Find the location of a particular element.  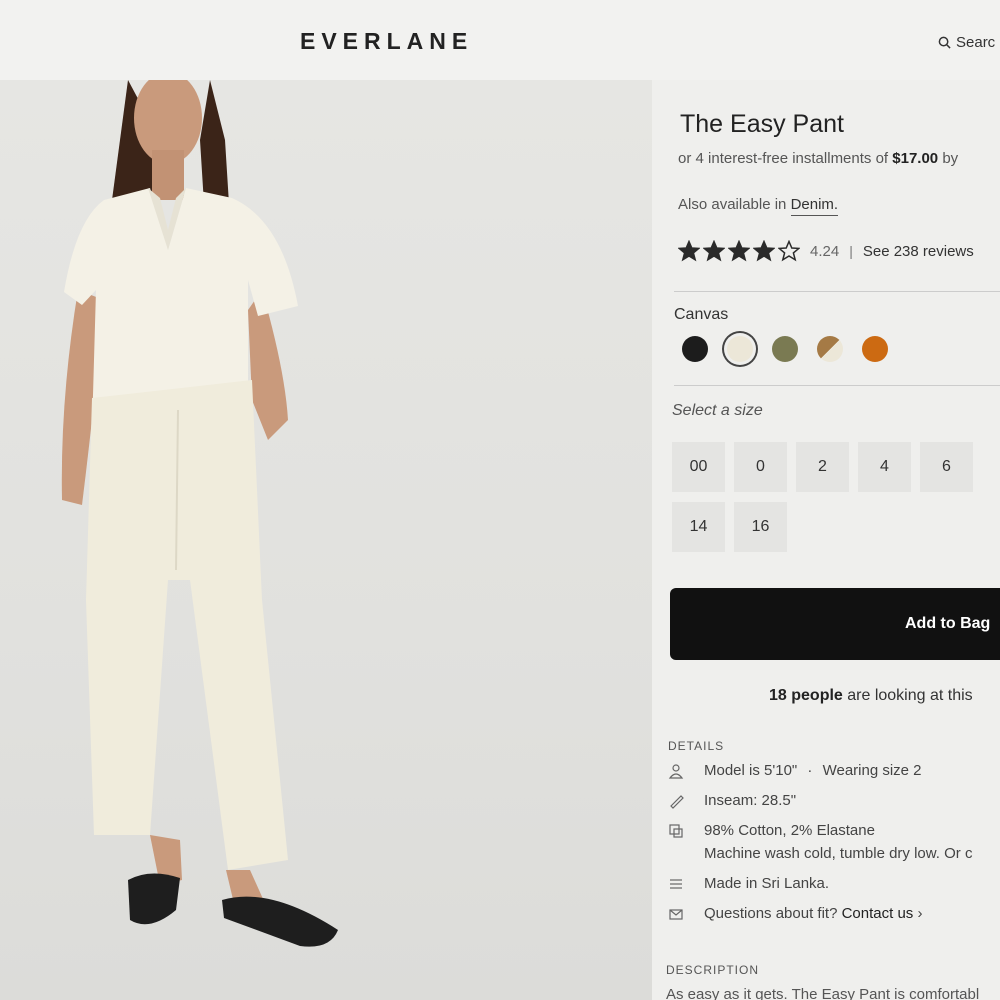

search-button: Searc is located at coordinates (966, 42).